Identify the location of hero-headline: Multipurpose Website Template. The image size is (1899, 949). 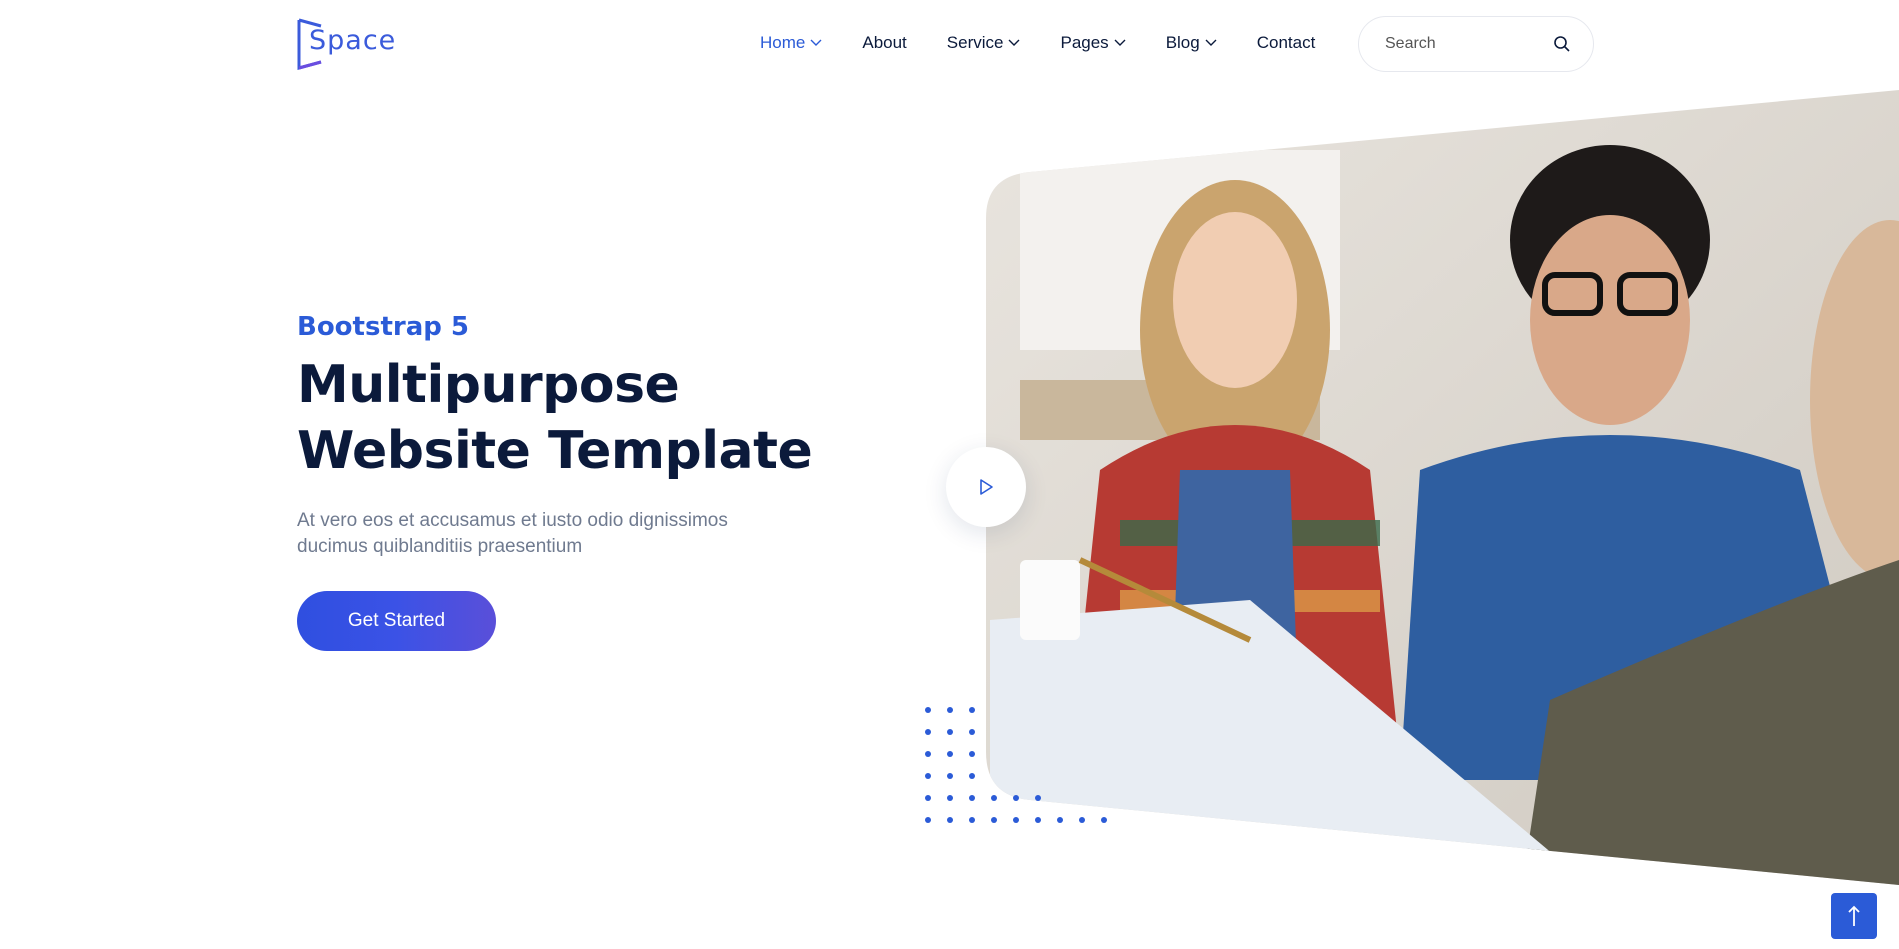
(557, 418).